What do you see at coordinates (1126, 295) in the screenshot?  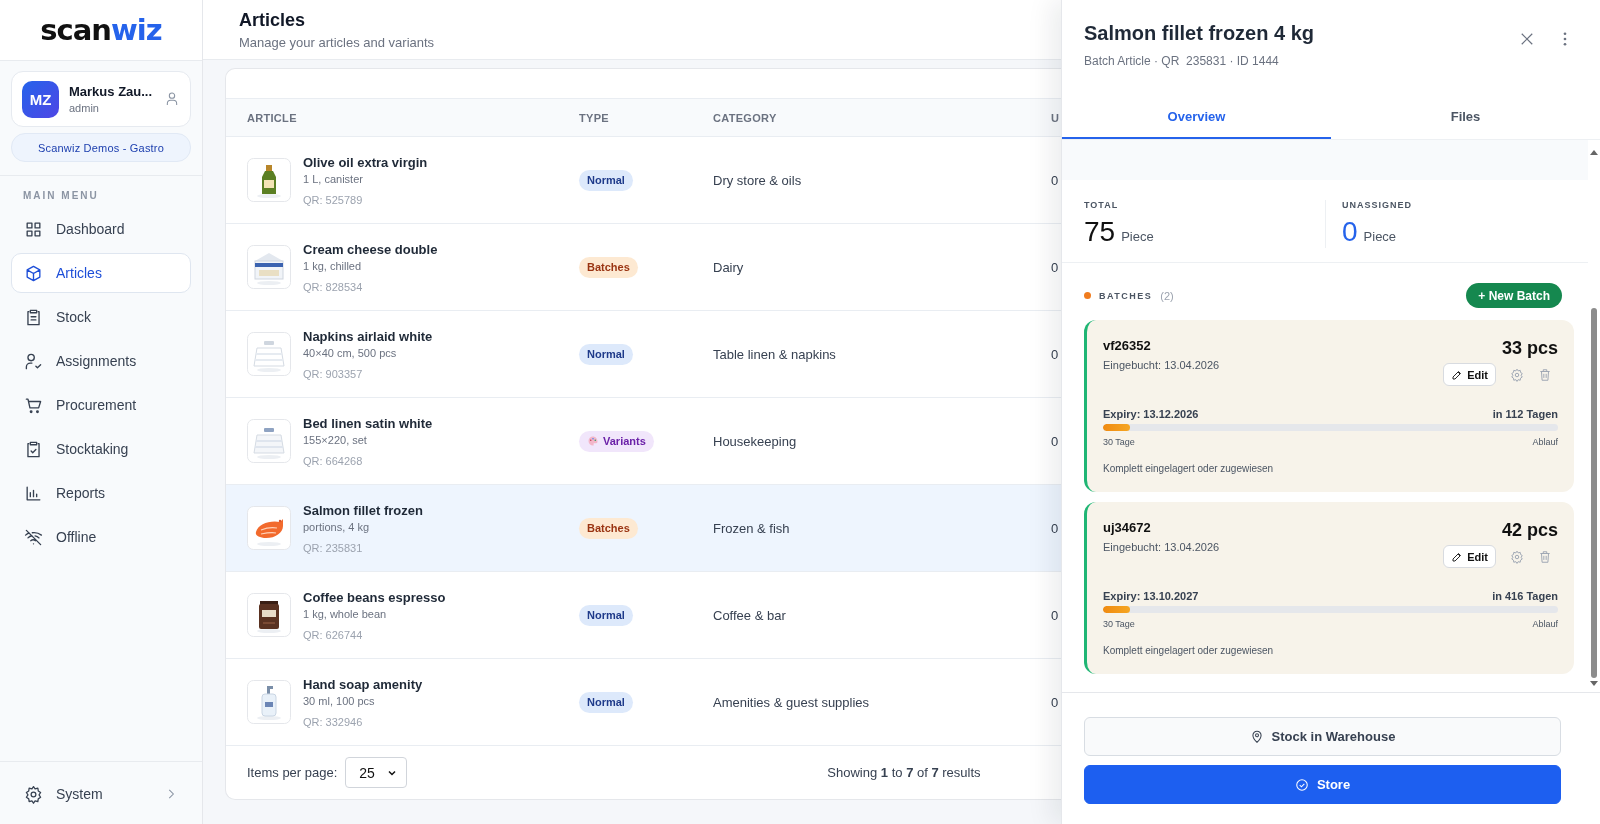 I see `batches-heading: BATCHES` at bounding box center [1126, 295].